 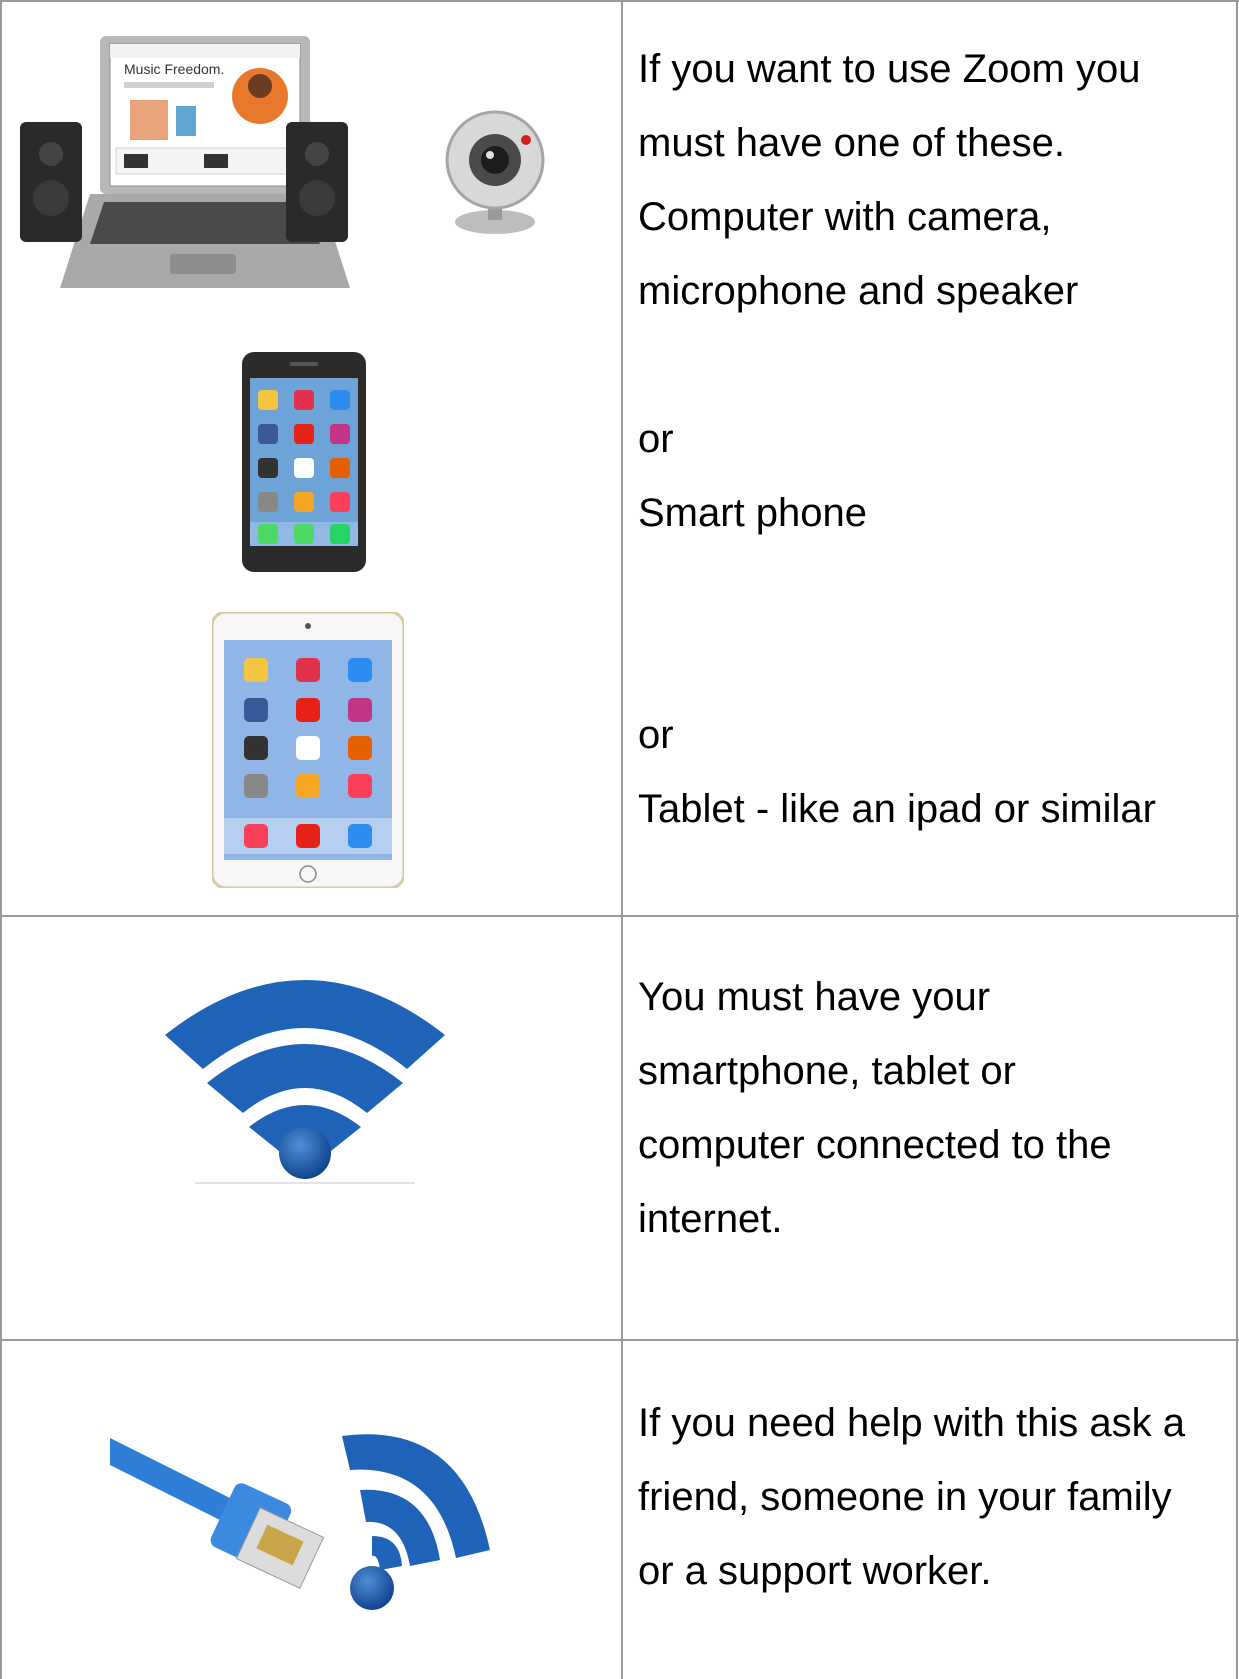 I want to click on text-line: Tablet - like an ipad or similar, so click(x=897, y=809).